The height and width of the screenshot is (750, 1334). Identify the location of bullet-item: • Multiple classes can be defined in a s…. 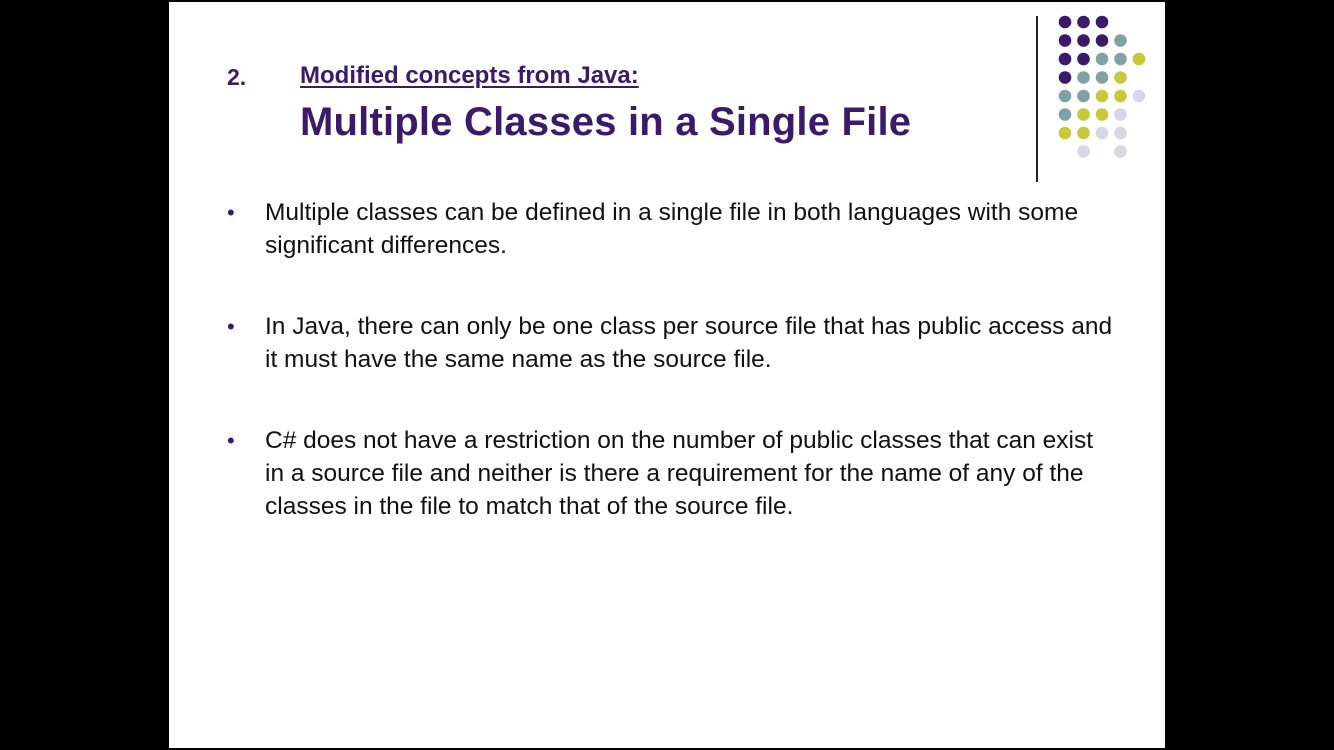
(671, 229).